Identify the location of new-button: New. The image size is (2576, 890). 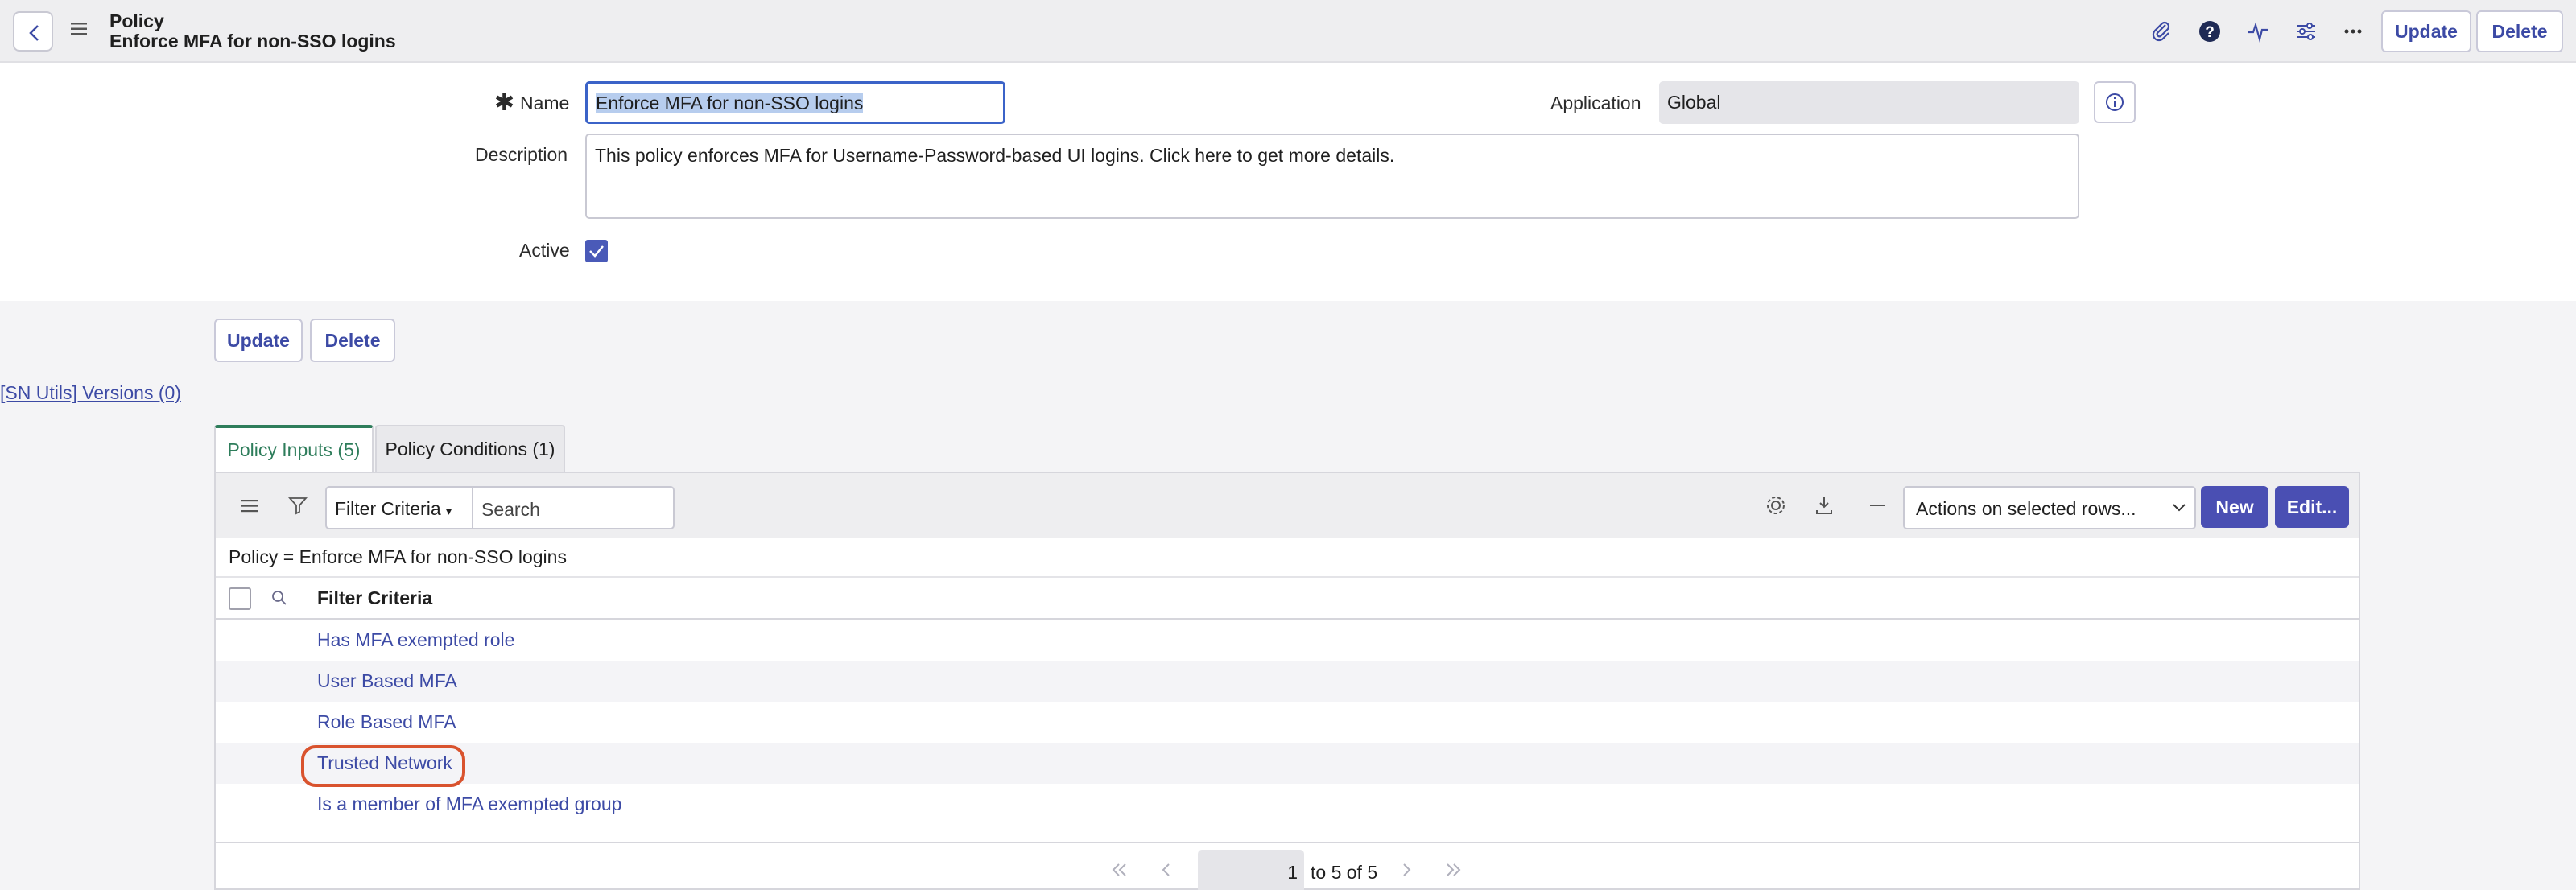
(2234, 507).